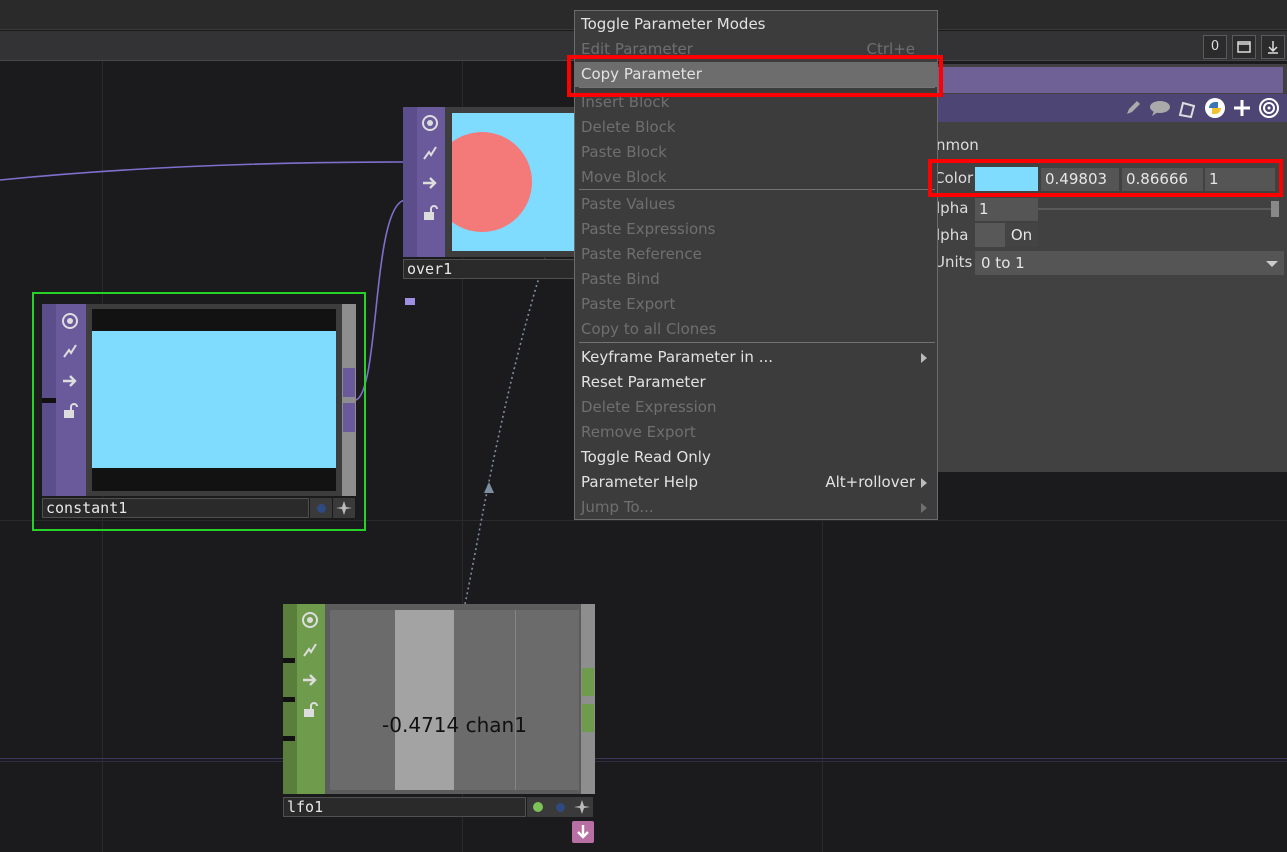  Describe the element at coordinates (756, 382) in the screenshot. I see `menu-item-reset-parameter: Reset Parameter` at that location.